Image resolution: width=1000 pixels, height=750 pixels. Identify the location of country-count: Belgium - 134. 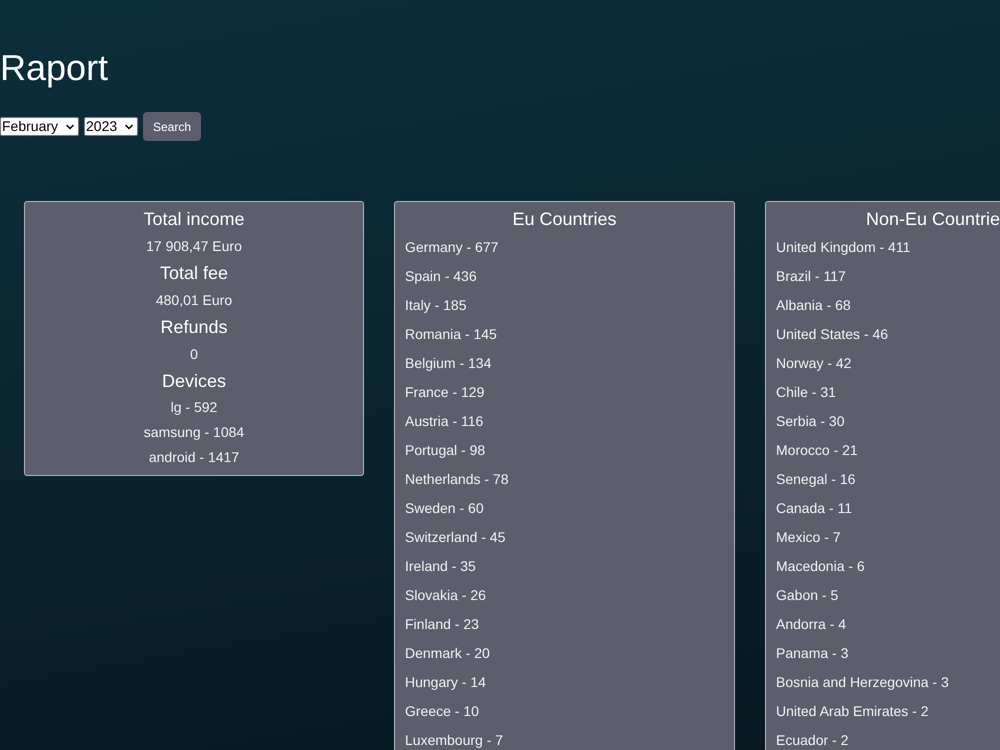
(448, 363).